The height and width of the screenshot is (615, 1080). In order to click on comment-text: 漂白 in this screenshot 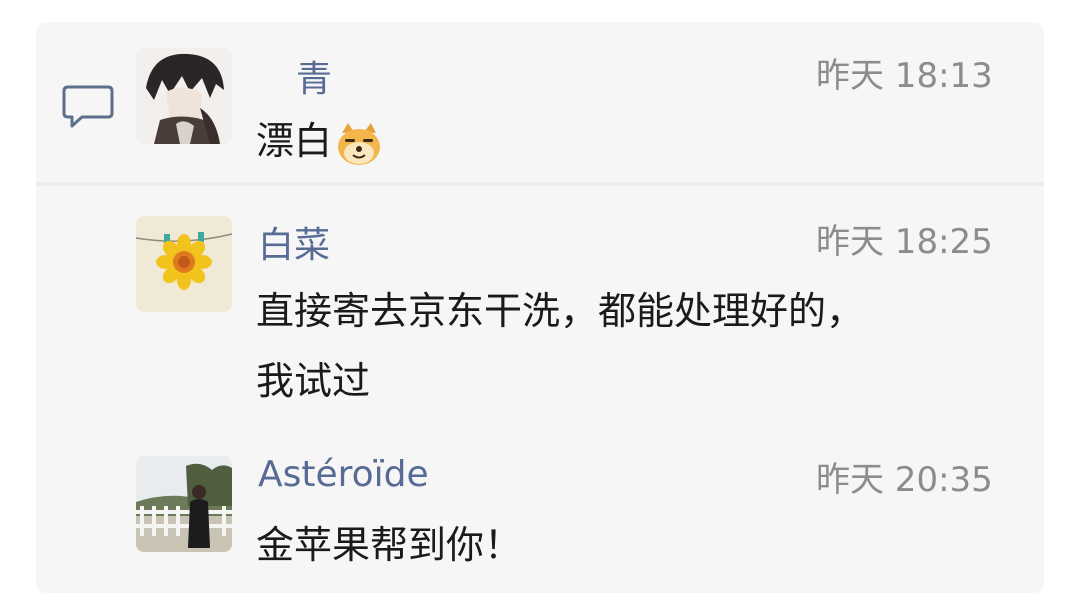, I will do `click(320, 141)`.